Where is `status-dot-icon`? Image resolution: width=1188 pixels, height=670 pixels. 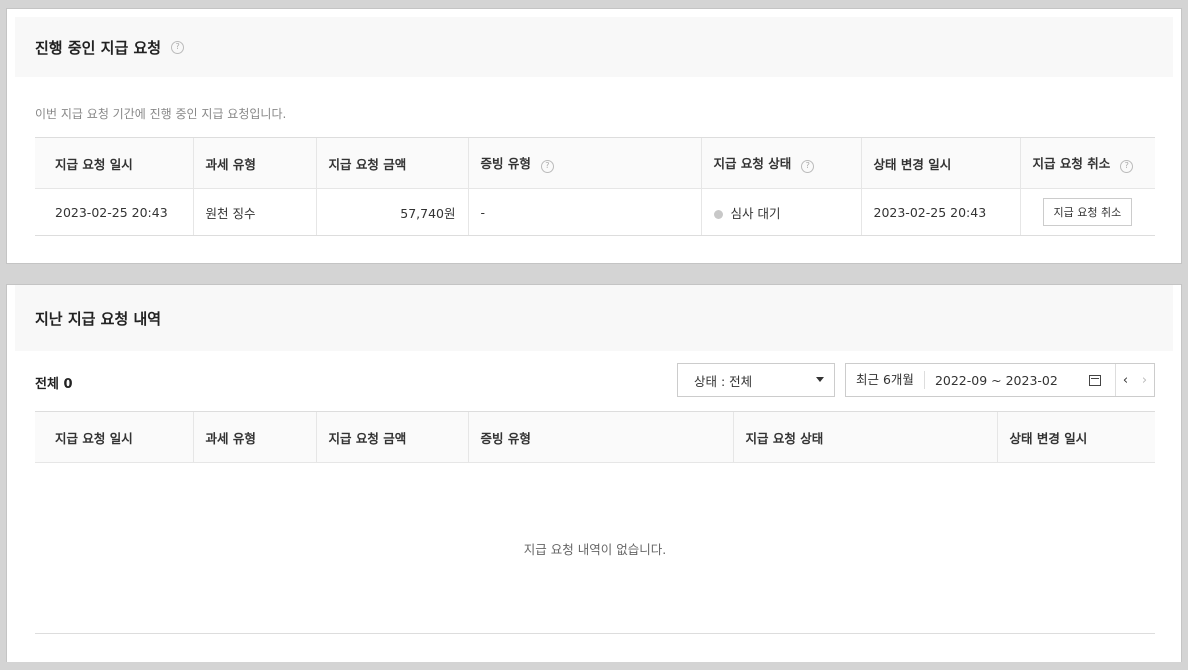
status-dot-icon is located at coordinates (718, 214).